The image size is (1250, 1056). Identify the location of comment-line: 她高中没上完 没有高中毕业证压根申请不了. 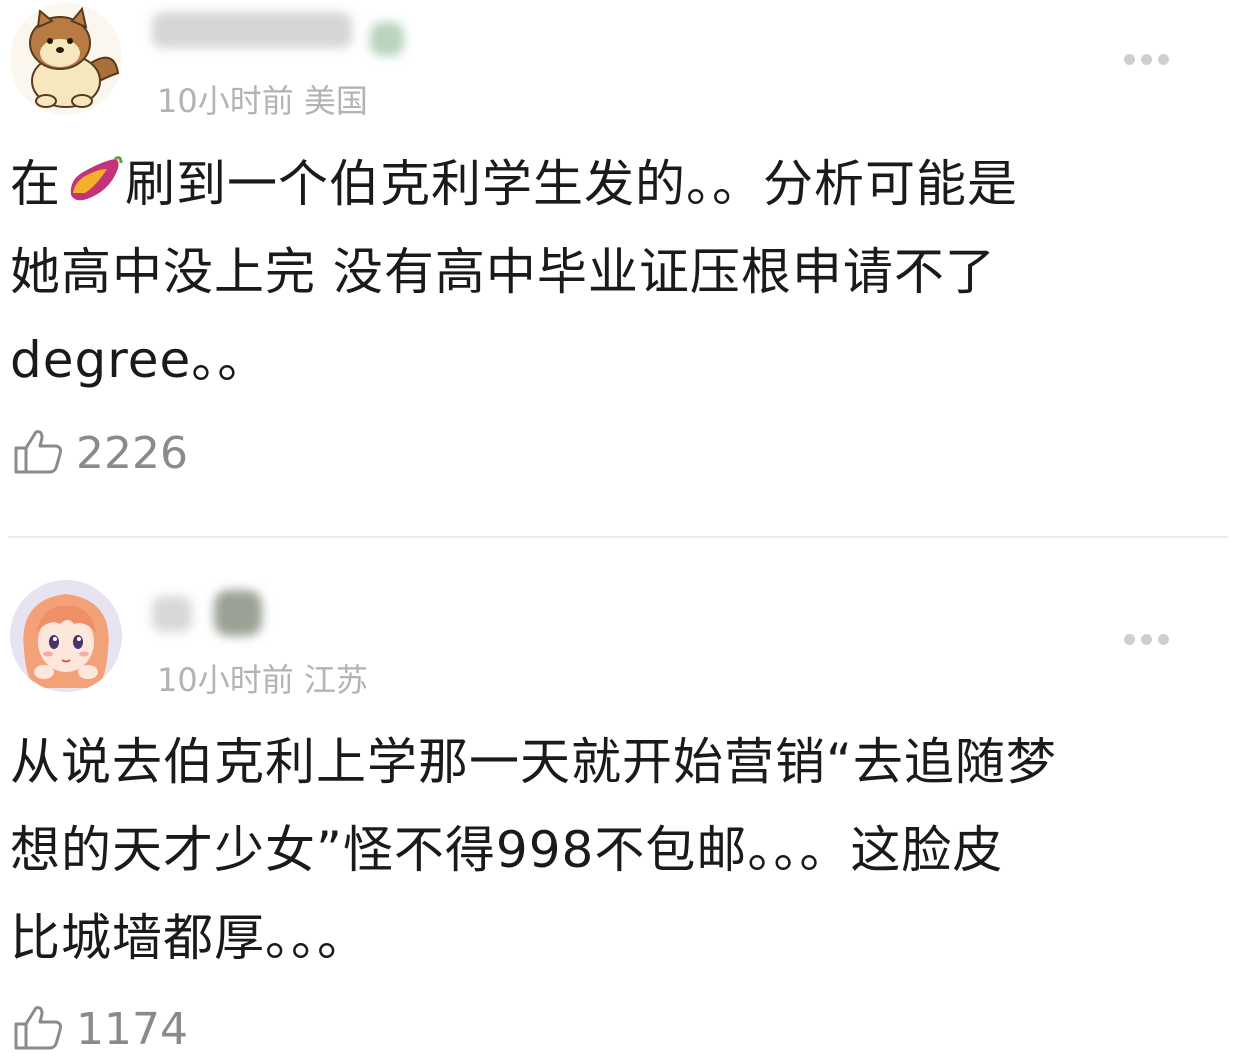
(503, 272).